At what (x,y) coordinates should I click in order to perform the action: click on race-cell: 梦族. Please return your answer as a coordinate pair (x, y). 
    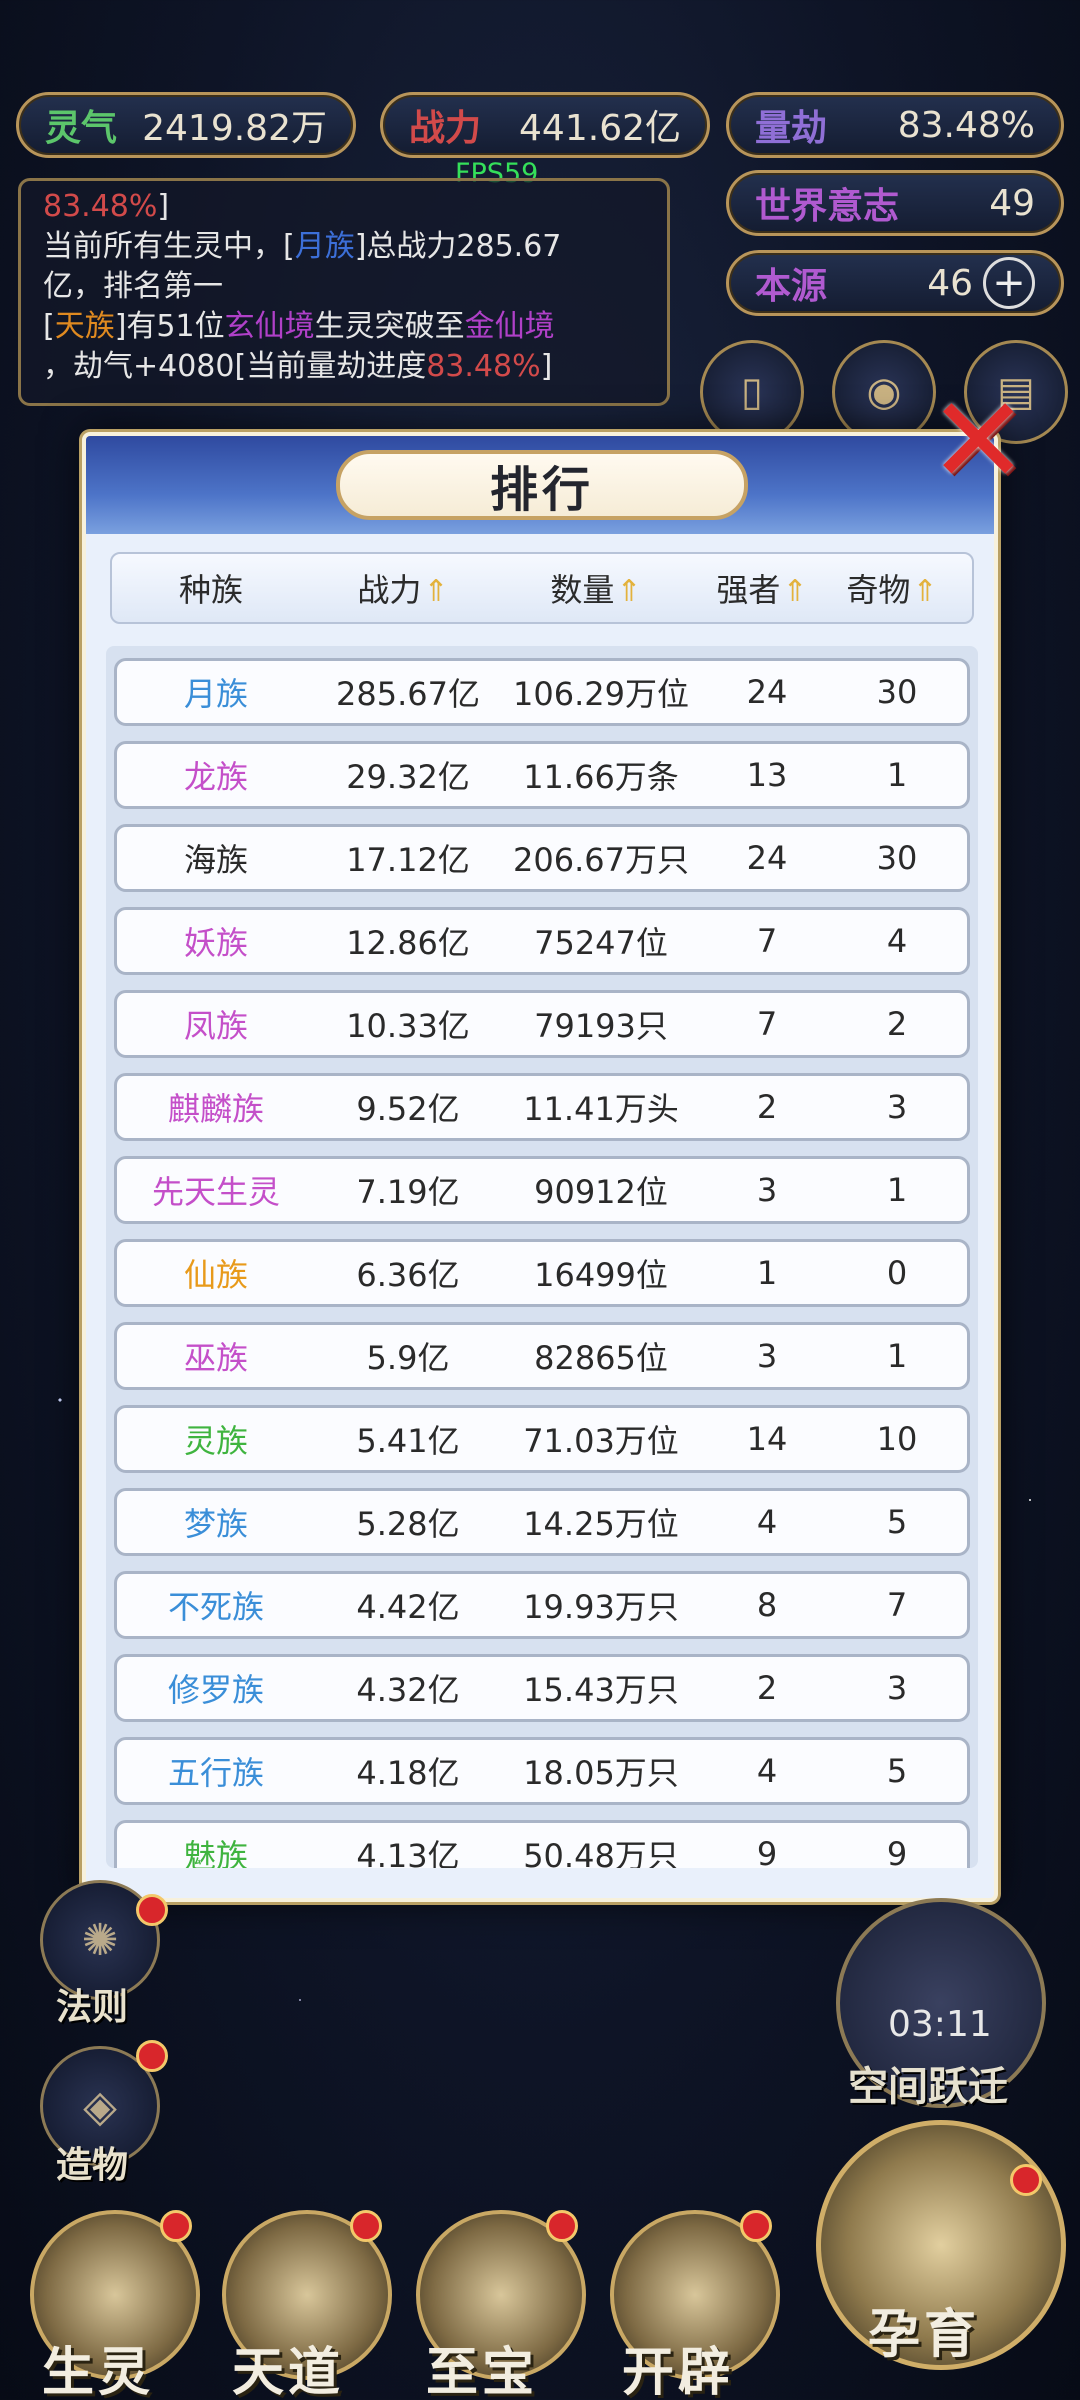
    Looking at the image, I should click on (215, 1524).